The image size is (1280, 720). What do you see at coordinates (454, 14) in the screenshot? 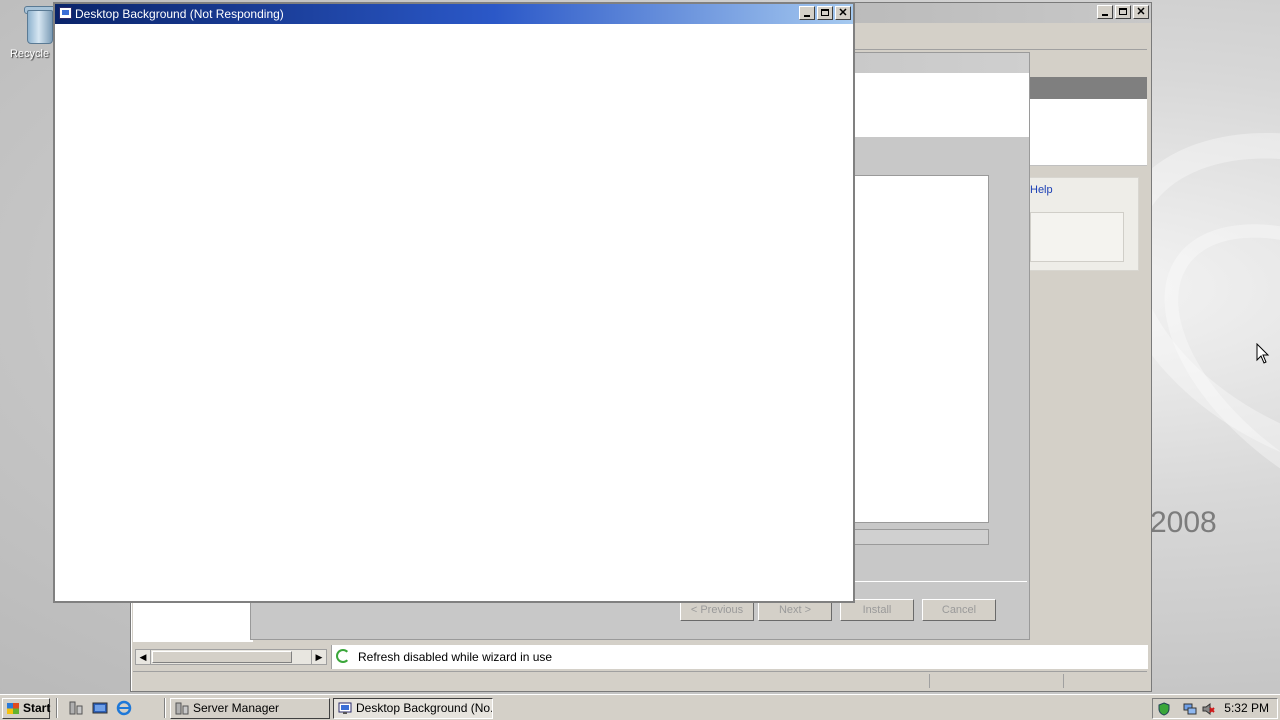
I see `desktop-background-titlebar: Desktop Background (Not Responding) ✕` at bounding box center [454, 14].